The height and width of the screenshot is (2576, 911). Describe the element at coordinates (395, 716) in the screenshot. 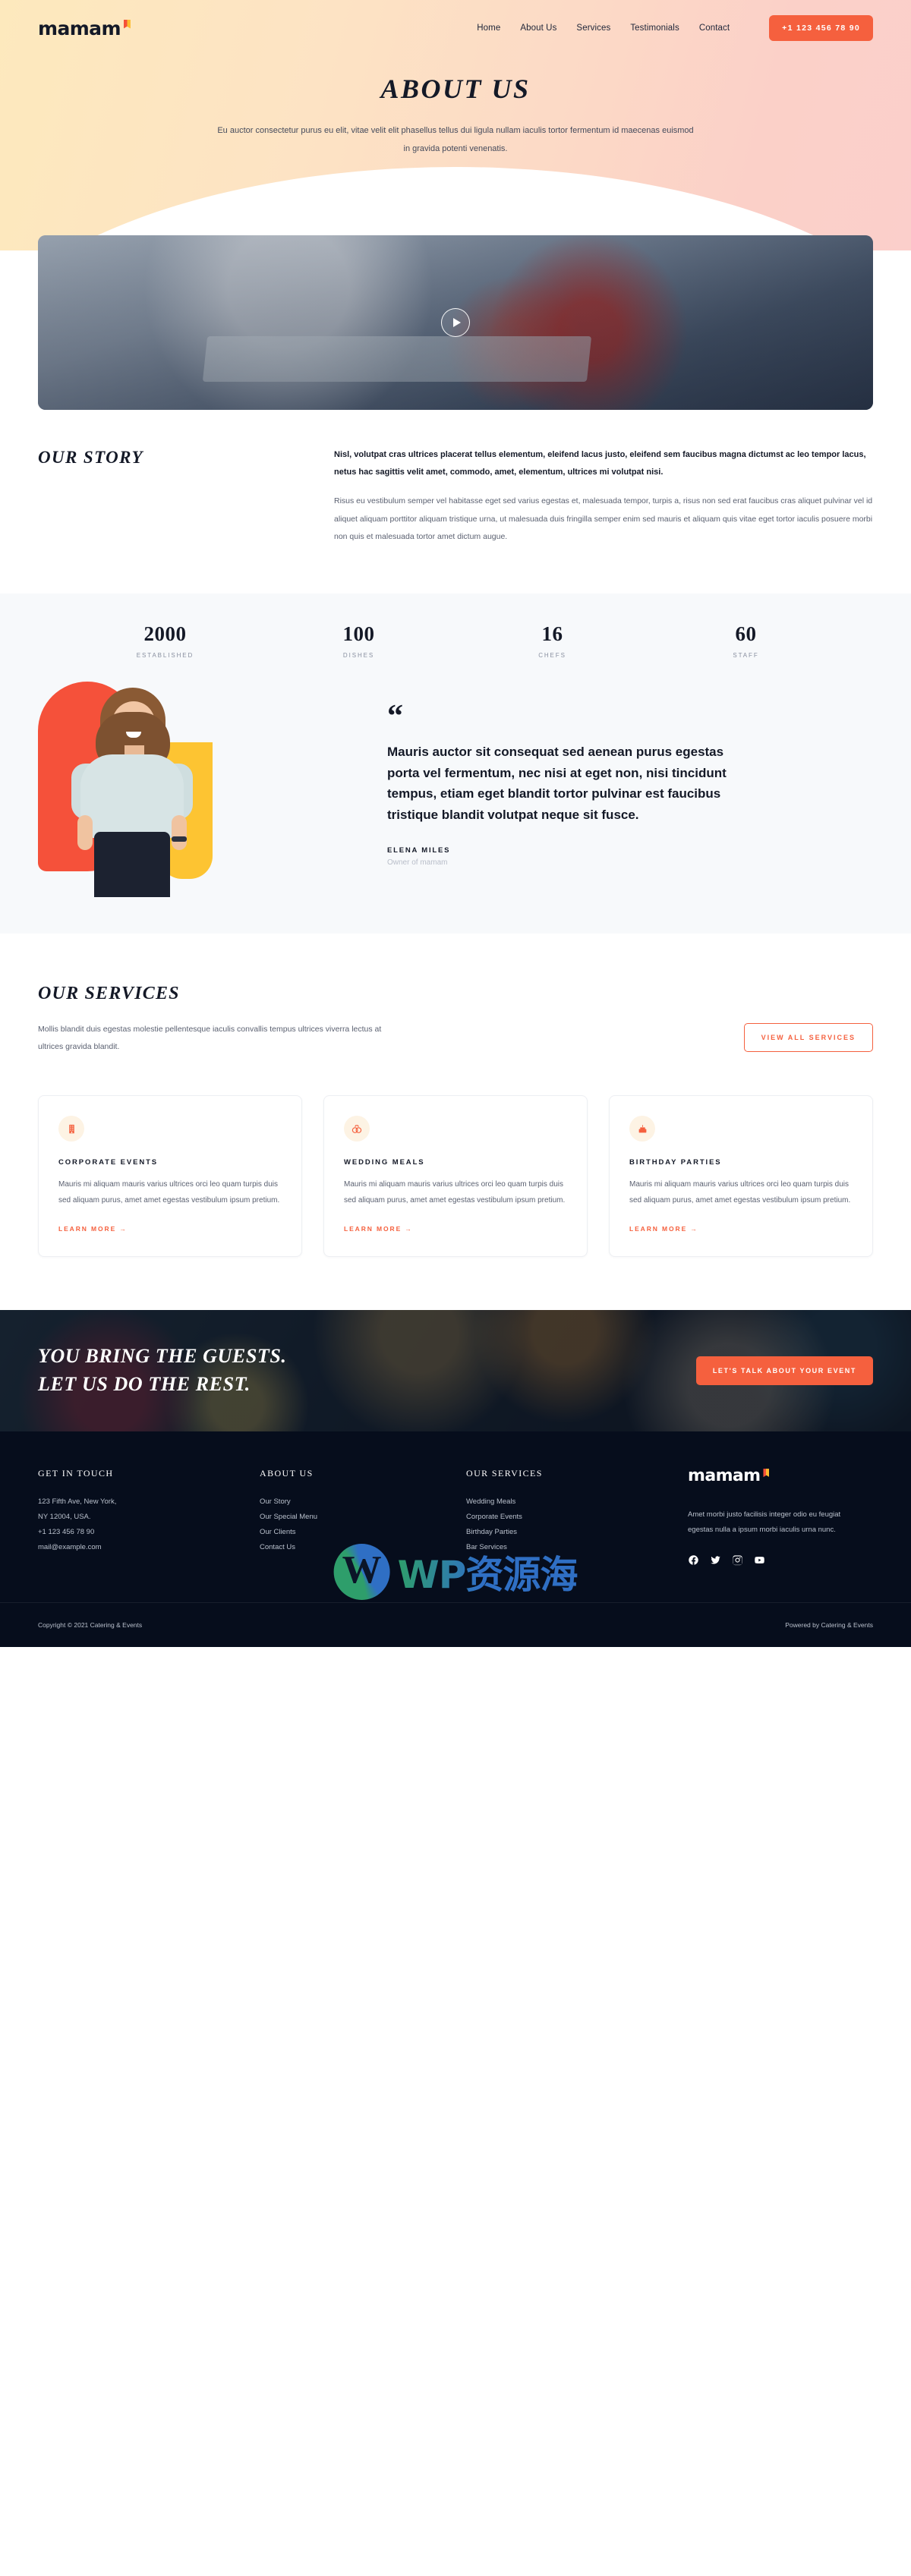

I see `quote-icon: “` at that location.